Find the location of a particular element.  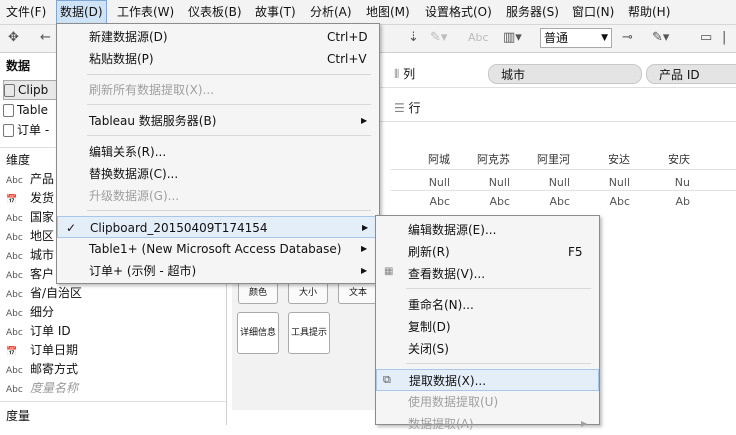

dimension-field: Abc 国家 is located at coordinates (30, 217).